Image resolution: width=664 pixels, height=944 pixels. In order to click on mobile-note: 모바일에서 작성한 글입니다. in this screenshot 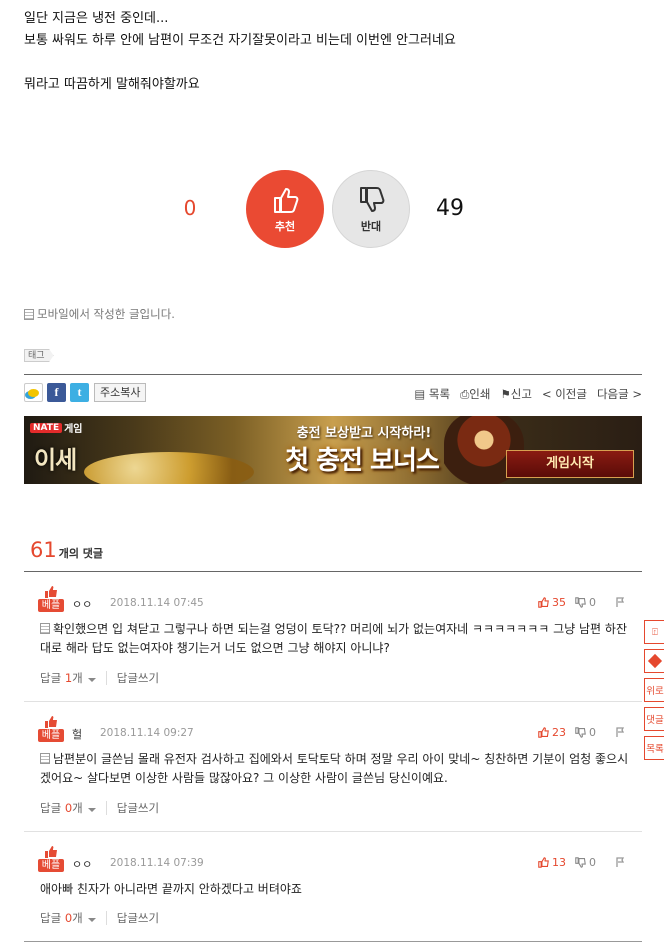, I will do `click(99, 314)`.